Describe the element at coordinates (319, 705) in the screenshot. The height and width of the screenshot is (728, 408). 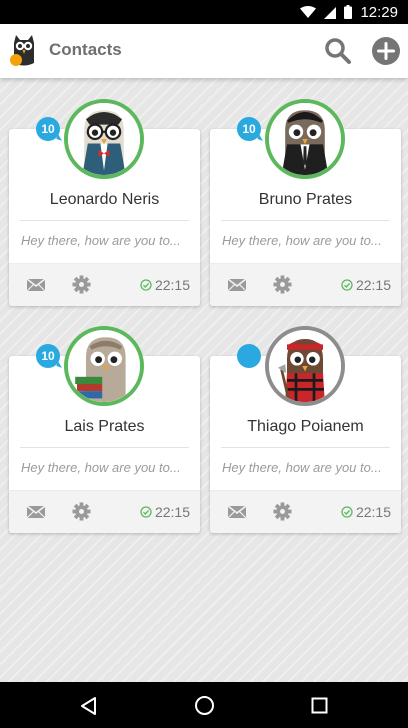
I see `recent-apps-icon` at that location.